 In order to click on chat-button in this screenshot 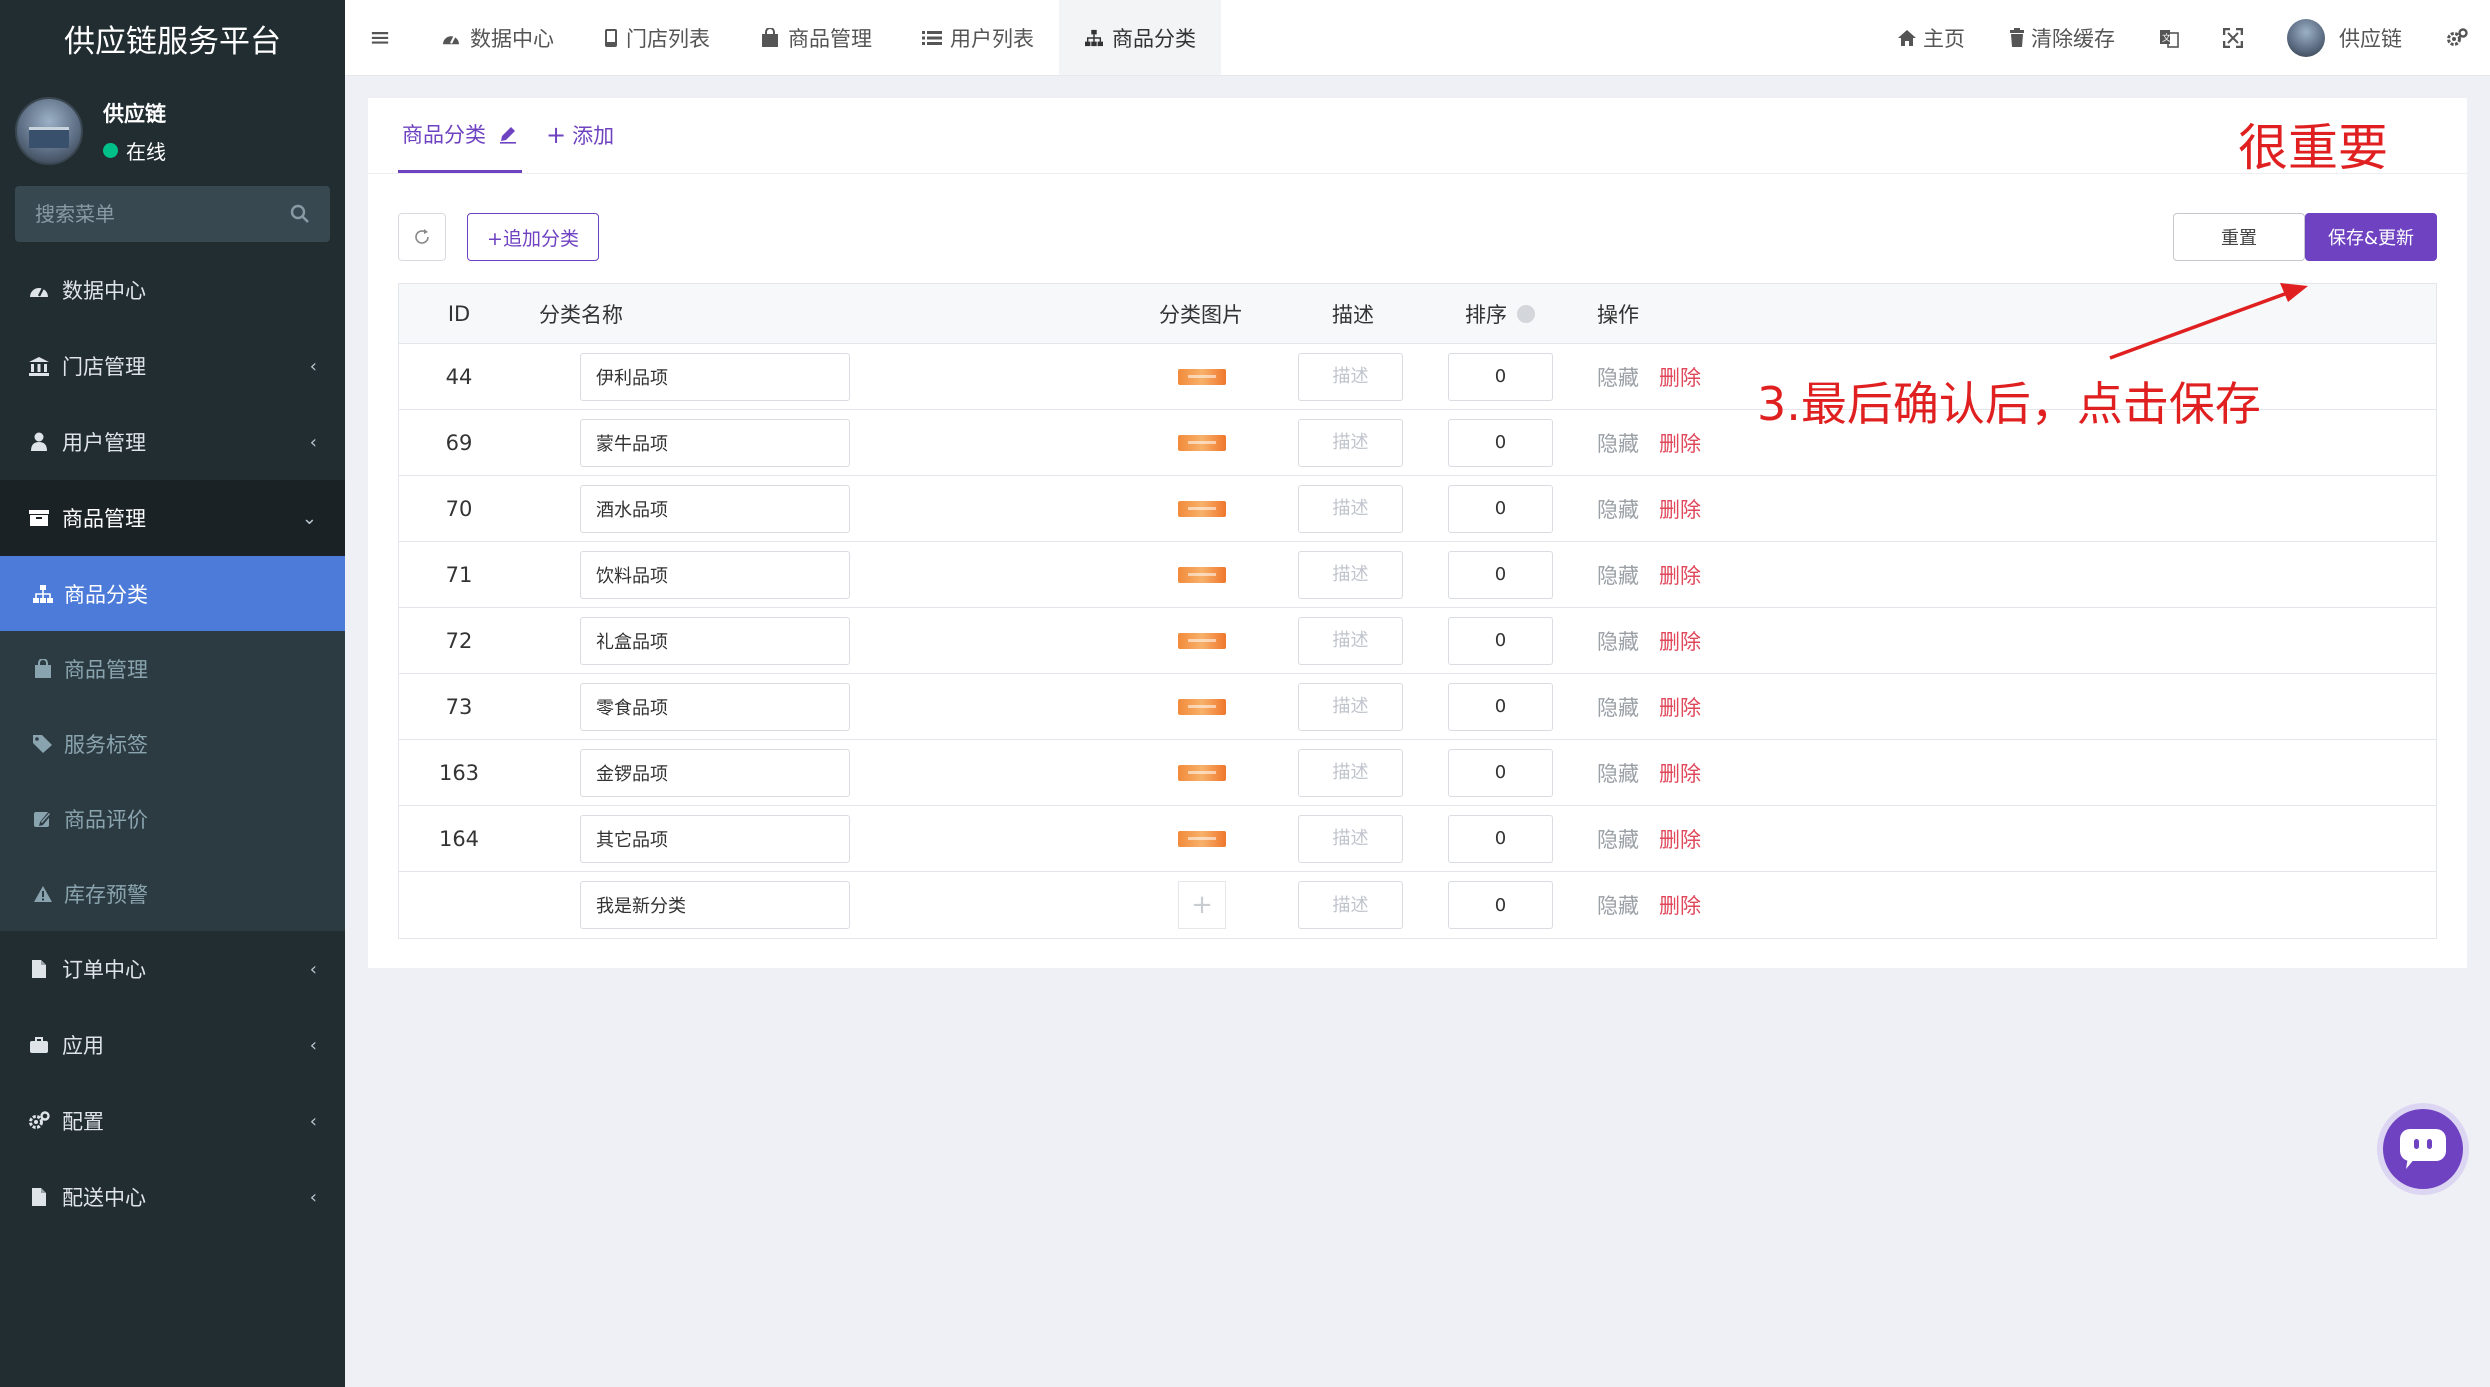, I will do `click(2423, 1149)`.